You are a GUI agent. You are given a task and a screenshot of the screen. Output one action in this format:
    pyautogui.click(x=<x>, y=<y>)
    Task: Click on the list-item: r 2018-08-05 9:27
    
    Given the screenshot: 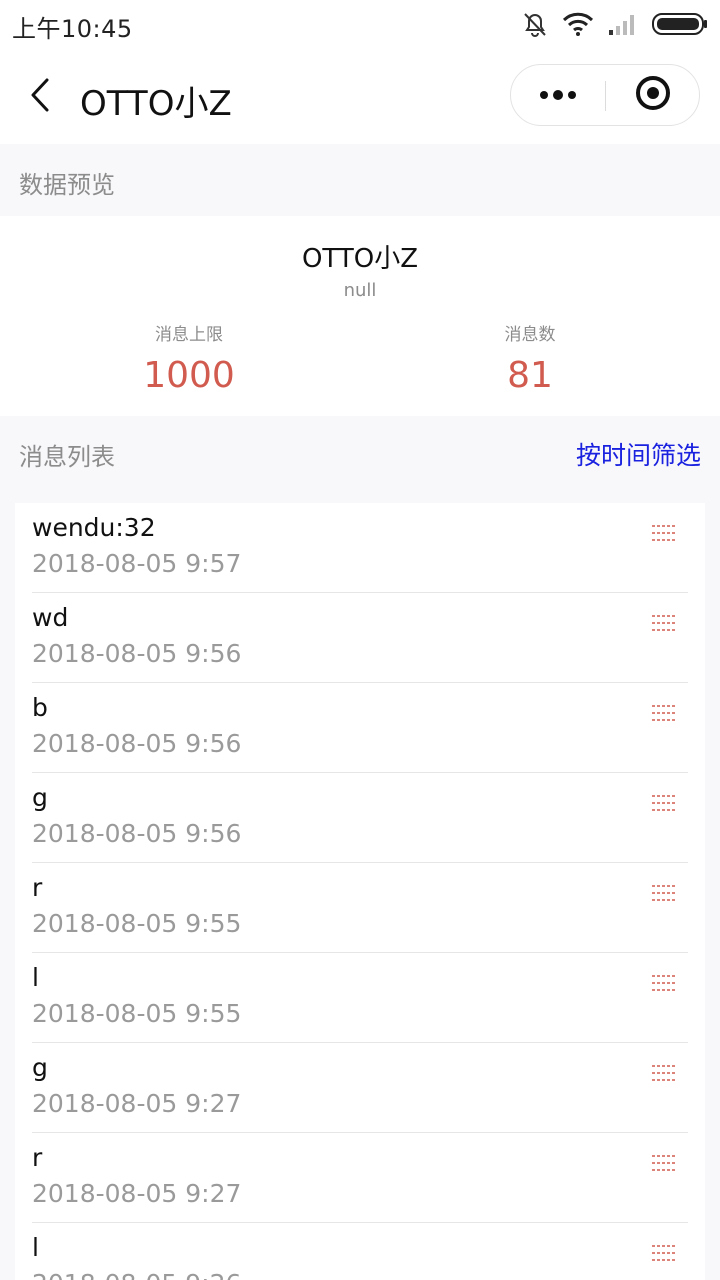 What is the action you would take?
    pyautogui.click(x=360, y=1178)
    